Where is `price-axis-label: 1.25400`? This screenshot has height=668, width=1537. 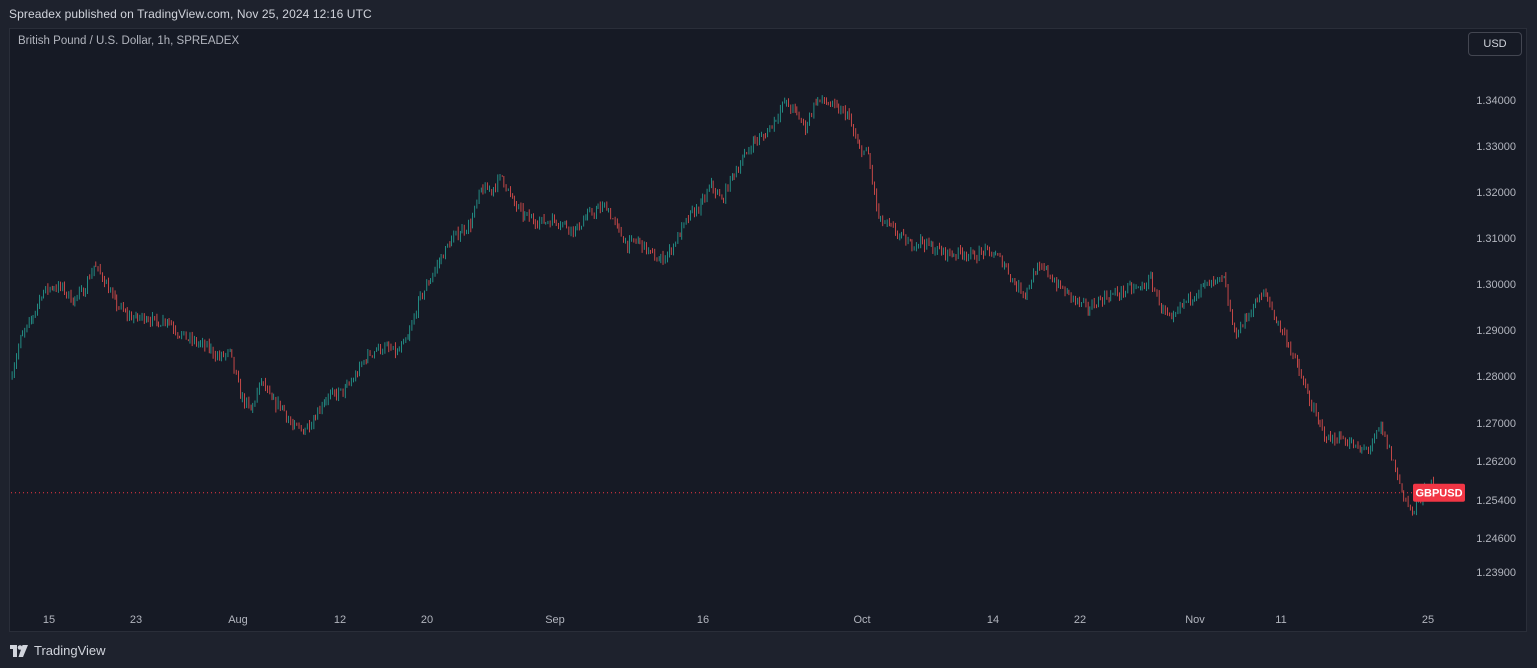 price-axis-label: 1.25400 is located at coordinates (1496, 501).